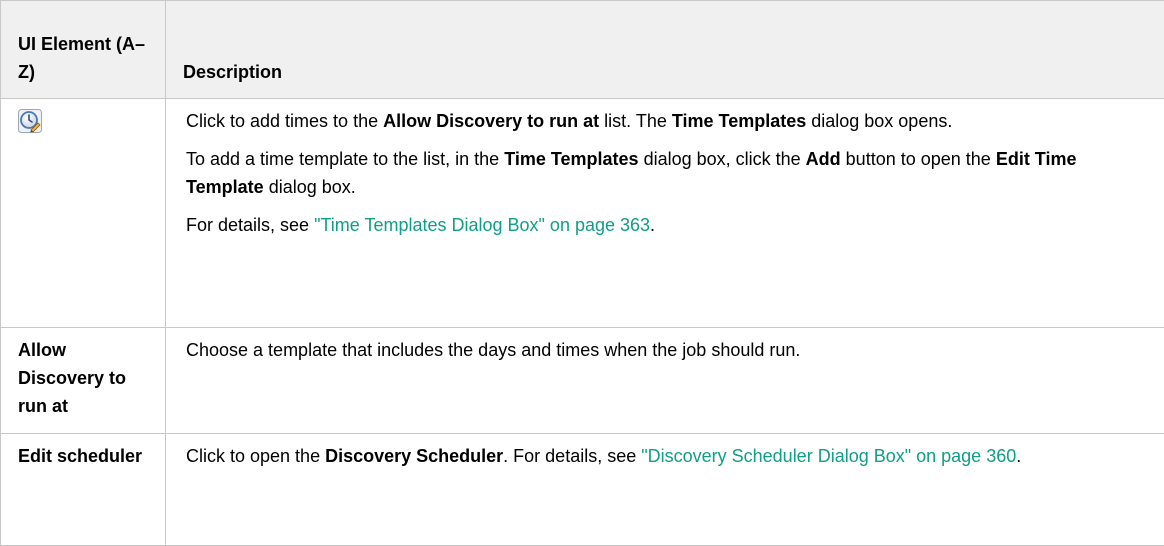 This screenshot has height=546, width=1164. Describe the element at coordinates (83, 381) in the screenshot. I see `element-name: Allow Discovery to run at` at that location.